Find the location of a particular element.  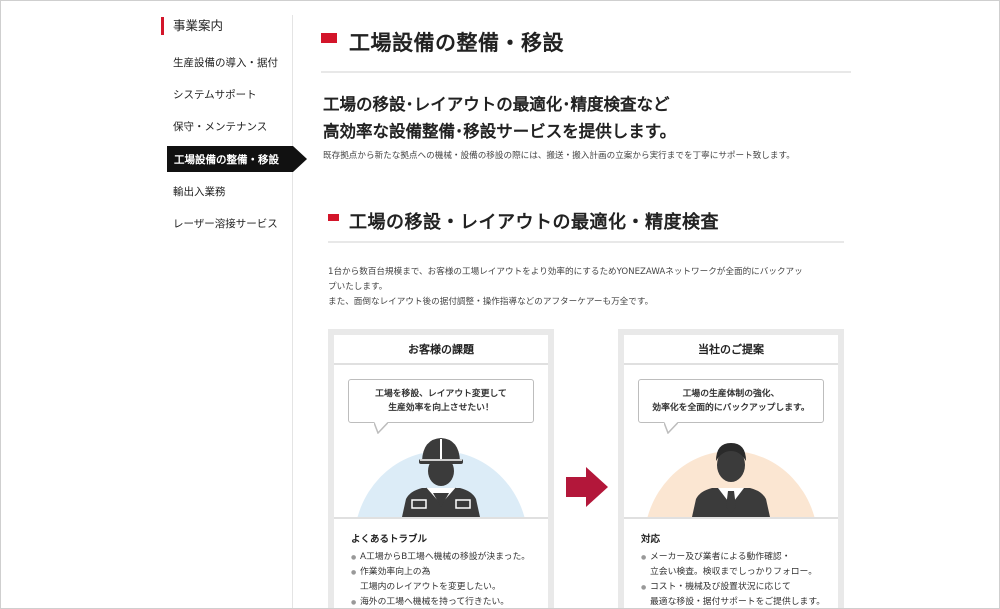

lead-line-1: 工場の移設･レイアウトの最適化･精度検査など is located at coordinates (496, 104).